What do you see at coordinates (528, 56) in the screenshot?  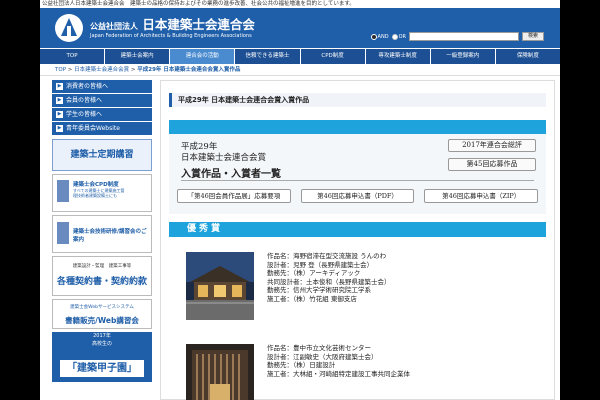 I see `nav-insurance: 保険制度` at bounding box center [528, 56].